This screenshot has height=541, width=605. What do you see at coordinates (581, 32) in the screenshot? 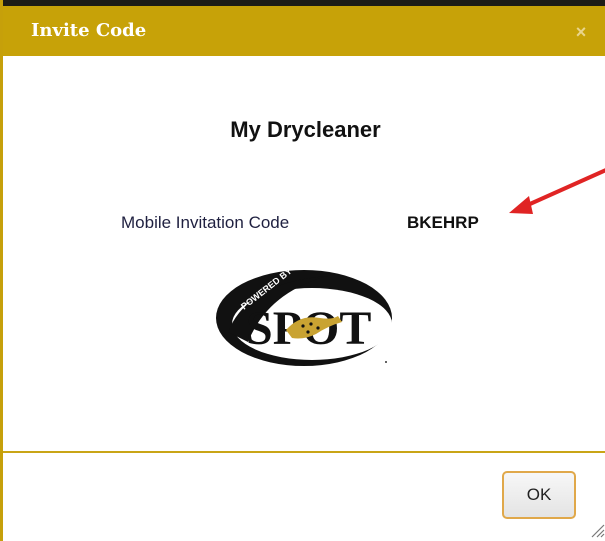
I see `close-icon: ×` at bounding box center [581, 32].